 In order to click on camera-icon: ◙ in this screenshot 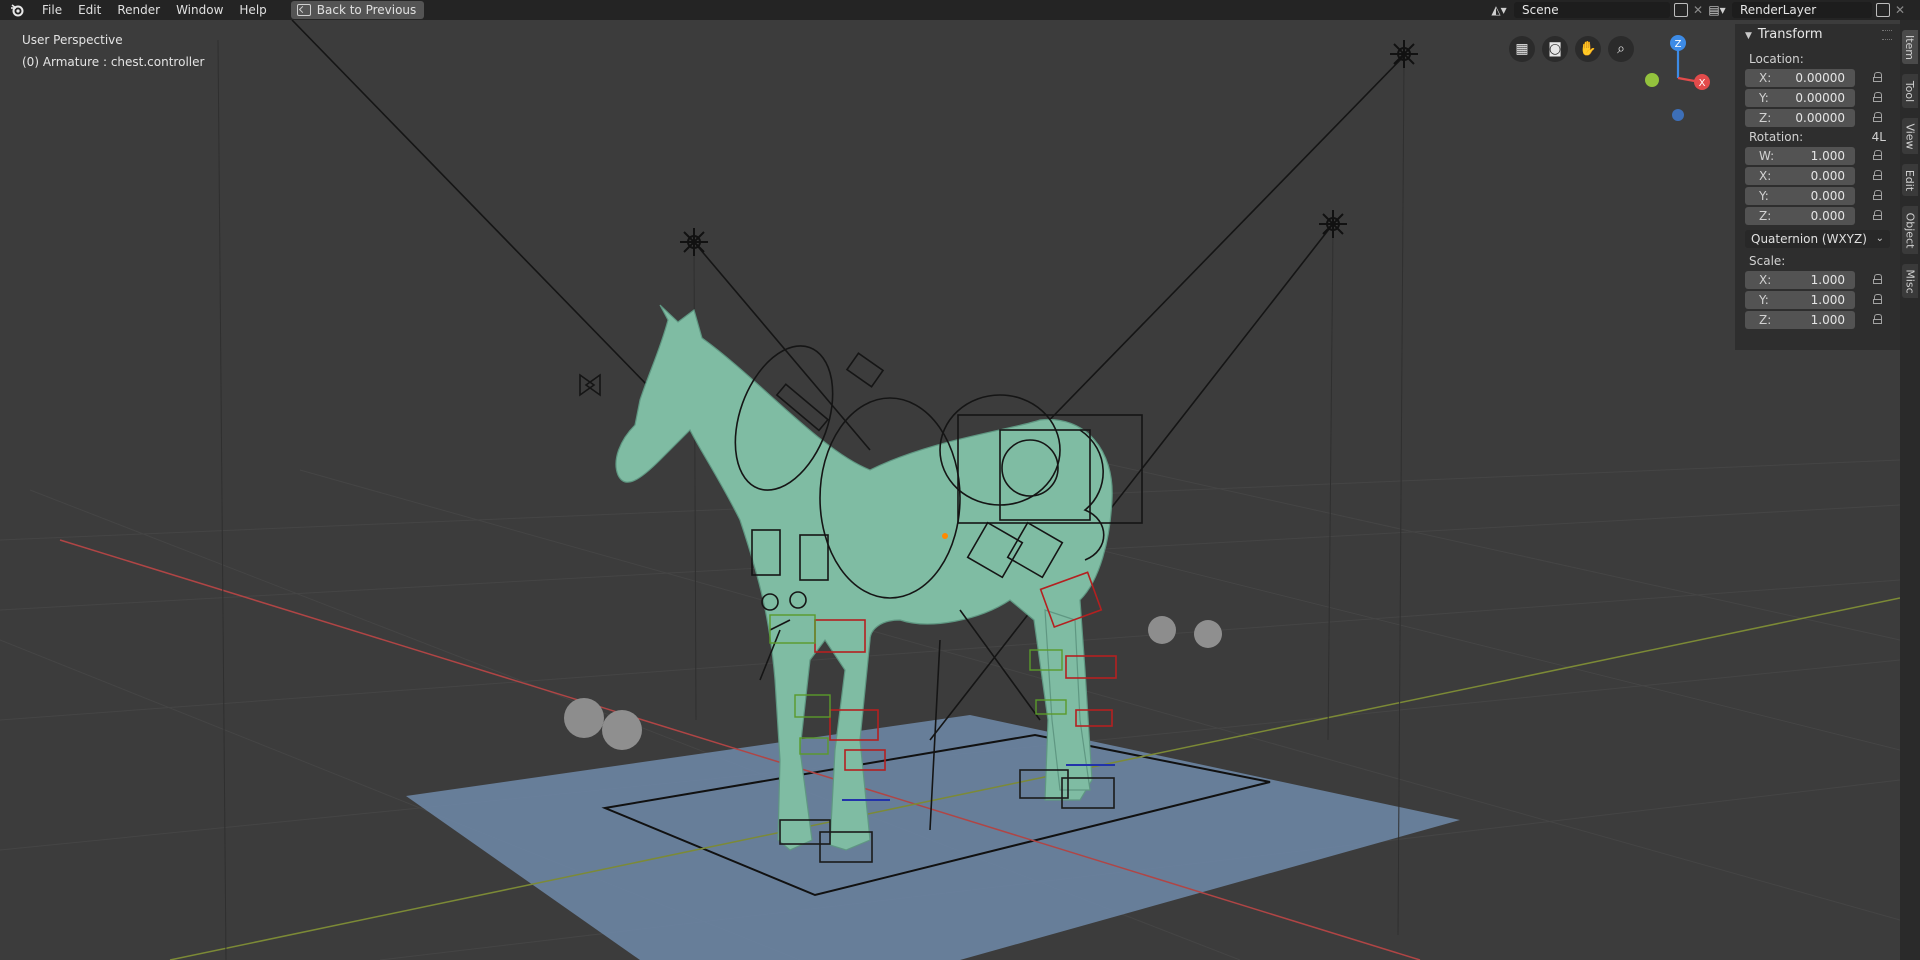, I will do `click(1555, 49)`.